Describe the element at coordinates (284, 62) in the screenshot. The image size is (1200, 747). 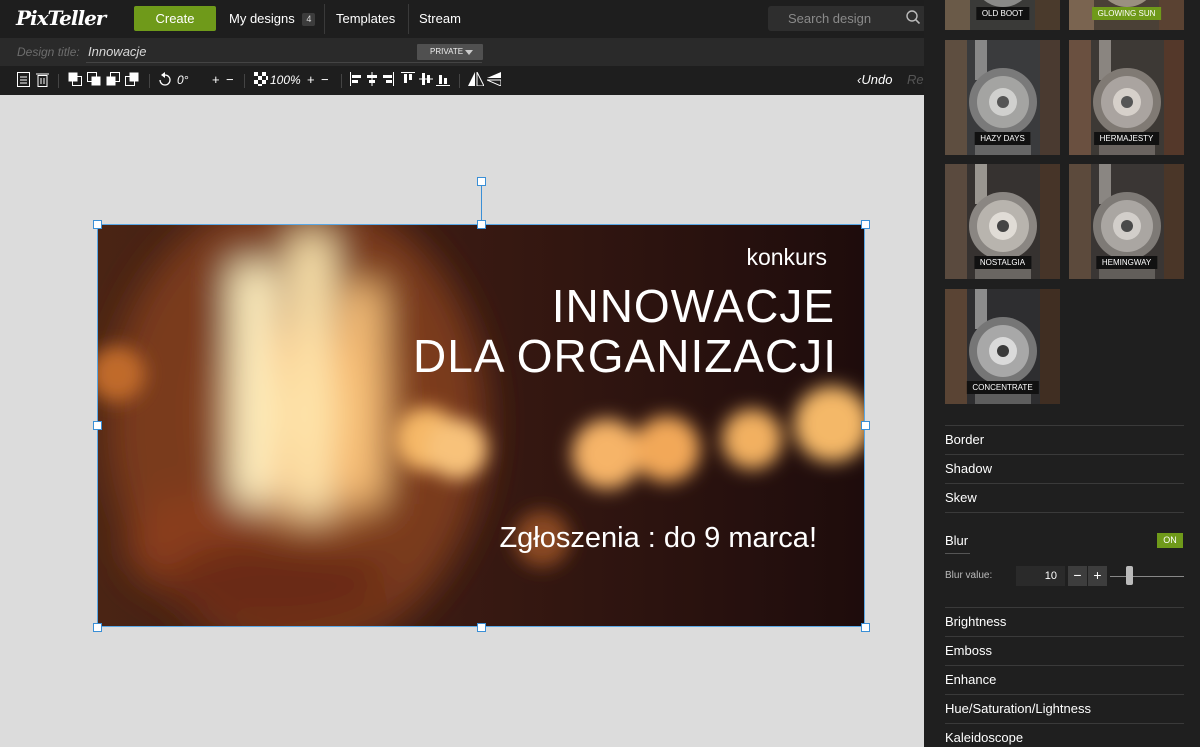
I see `design-title-underline` at that location.